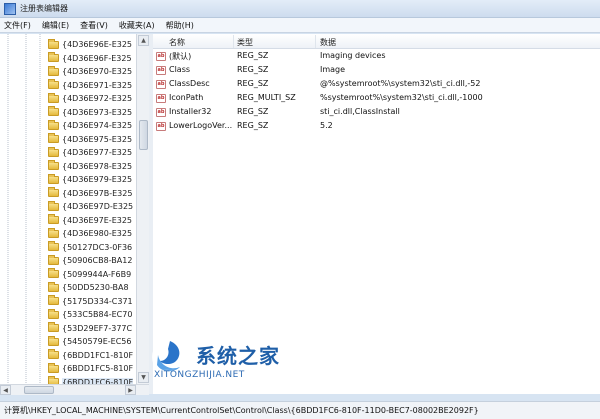  What do you see at coordinates (24, 214) in the screenshot?
I see `tree-connector-lines` at bounding box center [24, 214].